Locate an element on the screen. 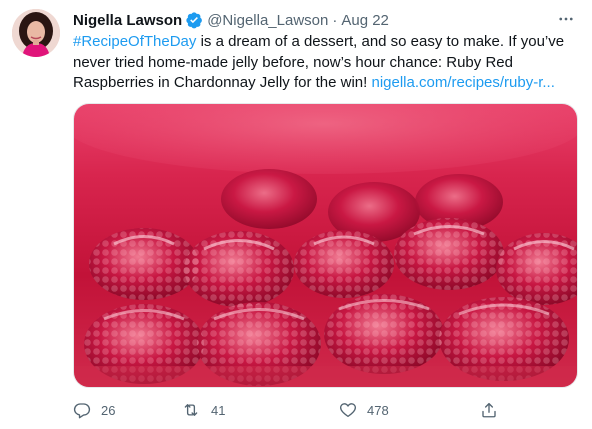 This screenshot has height=429, width=592. verified-badge-icon is located at coordinates (194, 20).